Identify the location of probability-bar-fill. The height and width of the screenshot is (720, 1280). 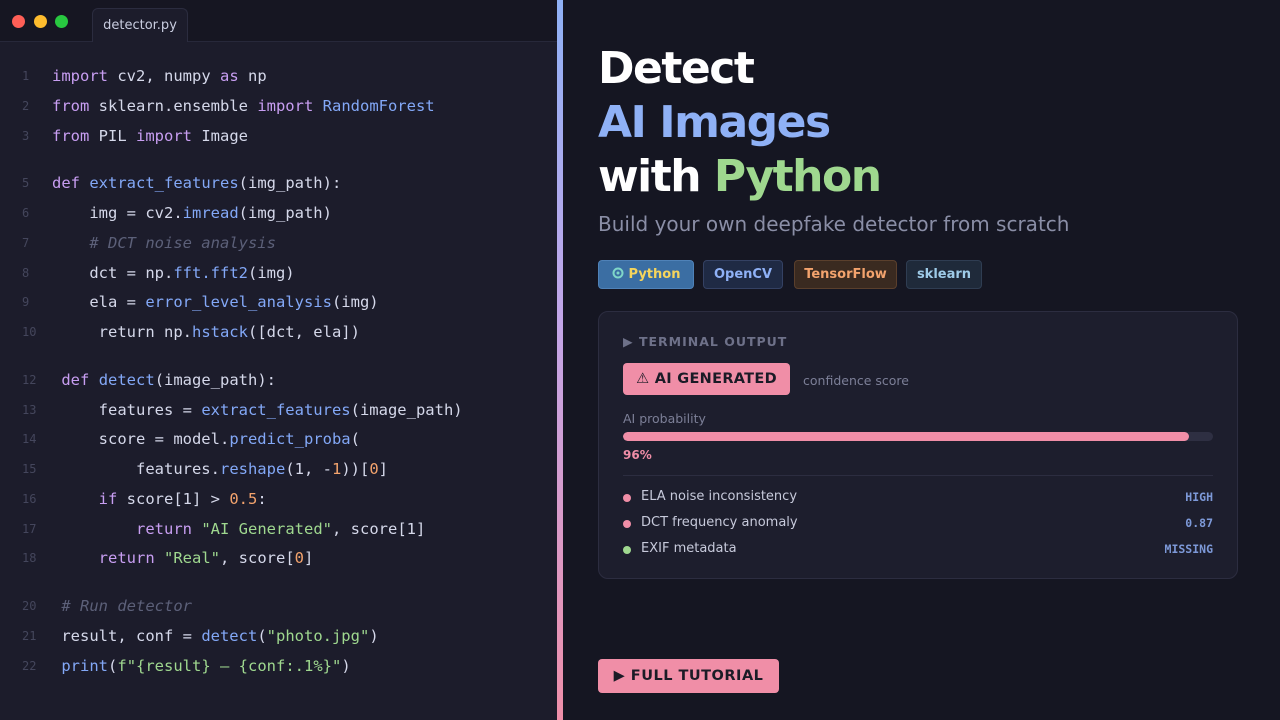
(906, 436).